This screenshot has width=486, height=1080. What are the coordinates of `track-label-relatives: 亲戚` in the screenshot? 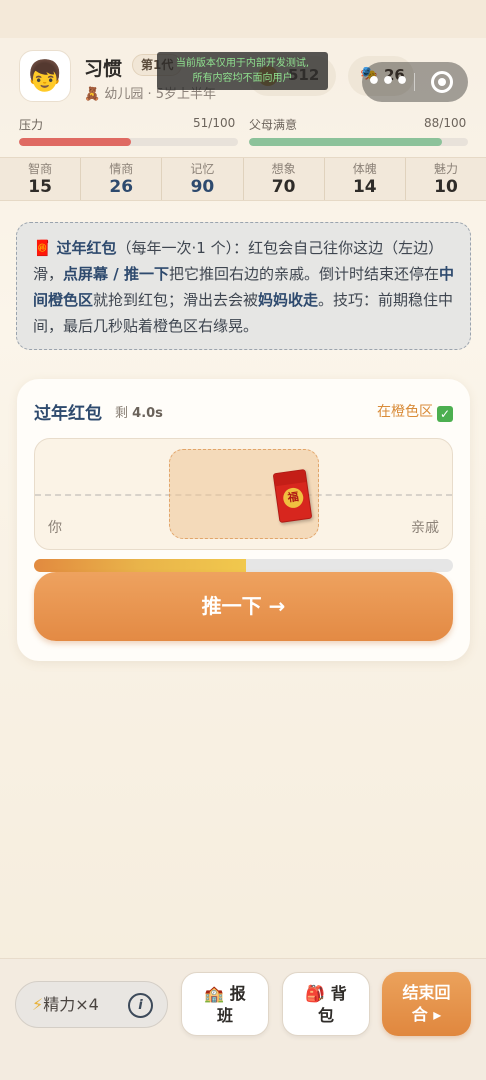 It's located at (425, 528).